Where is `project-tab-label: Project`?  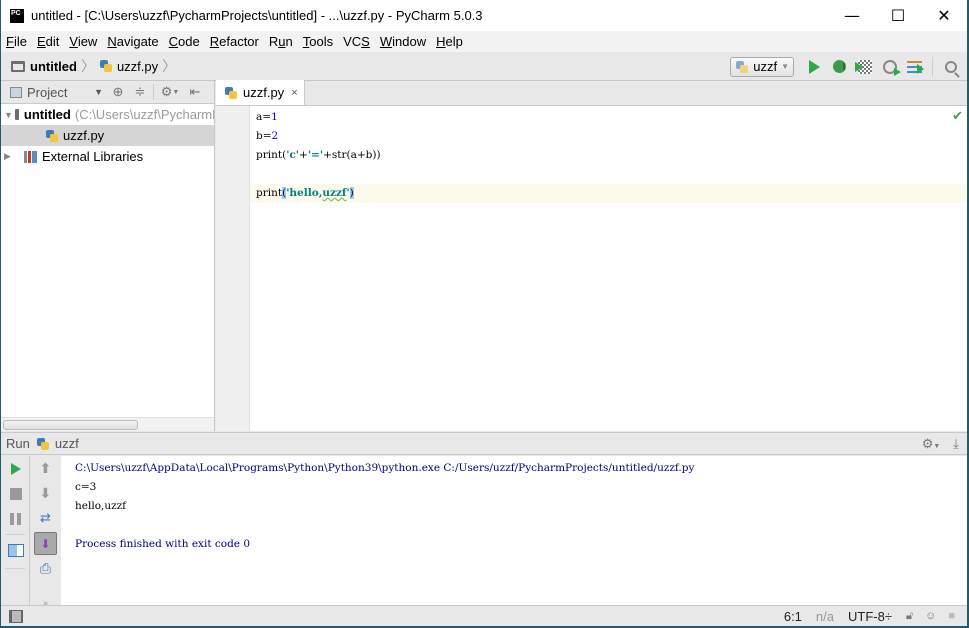
project-tab-label: Project is located at coordinates (47, 92).